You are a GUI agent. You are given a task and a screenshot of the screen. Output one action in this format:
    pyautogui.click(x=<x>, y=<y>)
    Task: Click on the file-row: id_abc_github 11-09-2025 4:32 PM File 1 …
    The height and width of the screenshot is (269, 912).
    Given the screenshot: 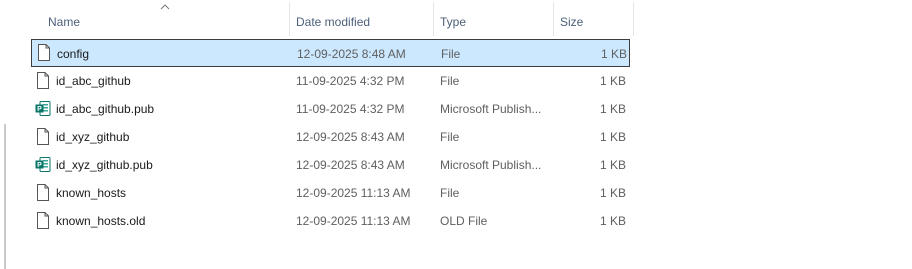 What is the action you would take?
    pyautogui.click(x=330, y=81)
    